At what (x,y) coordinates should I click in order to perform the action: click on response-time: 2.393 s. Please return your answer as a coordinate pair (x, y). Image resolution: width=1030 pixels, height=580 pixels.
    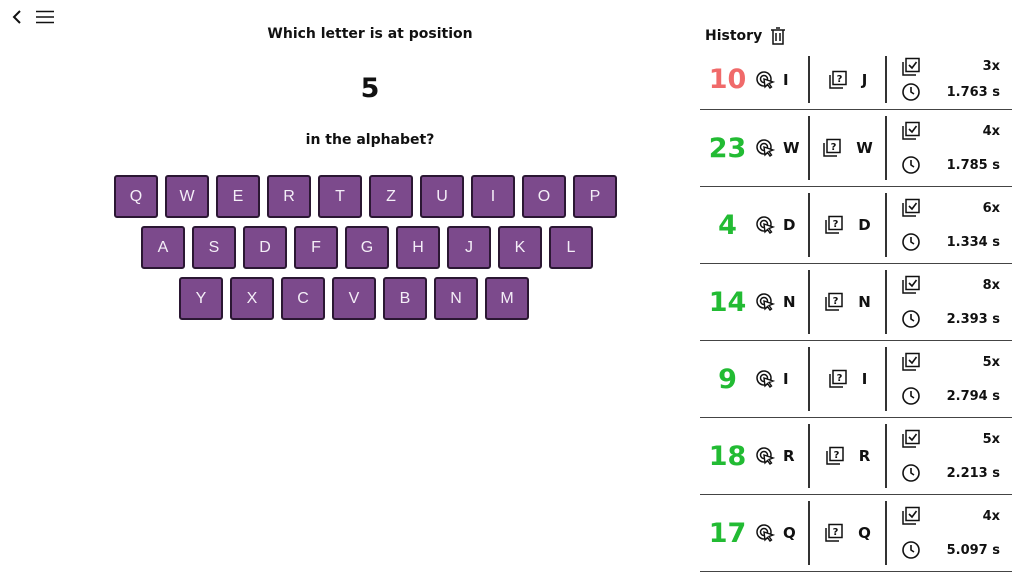
    Looking at the image, I should click on (973, 319).